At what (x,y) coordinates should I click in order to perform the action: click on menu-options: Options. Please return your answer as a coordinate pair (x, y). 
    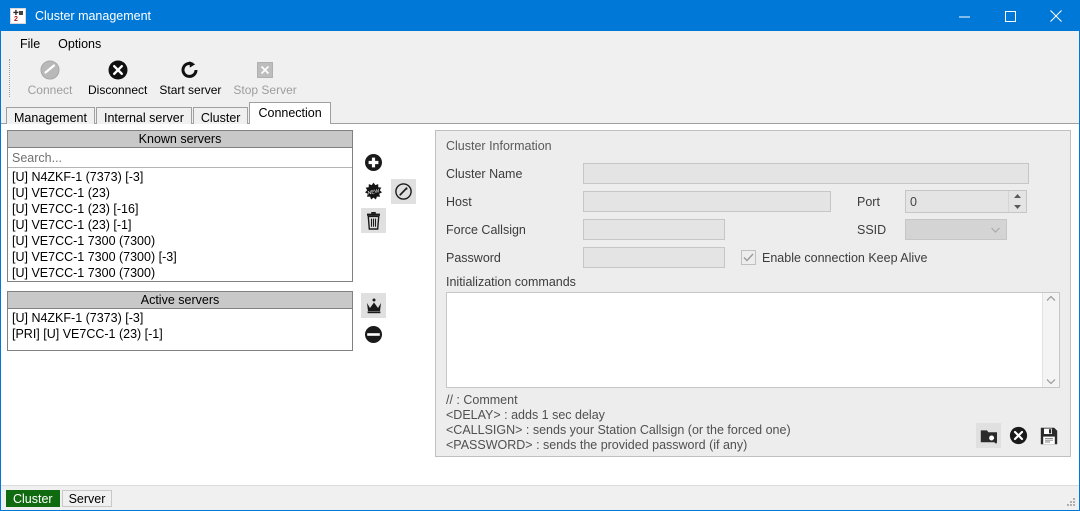
    Looking at the image, I should click on (79, 44).